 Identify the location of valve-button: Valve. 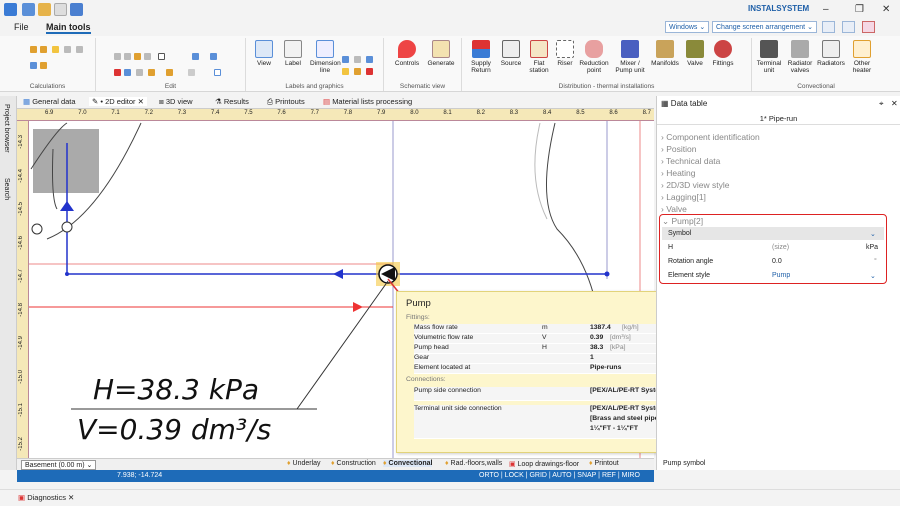
(695, 53).